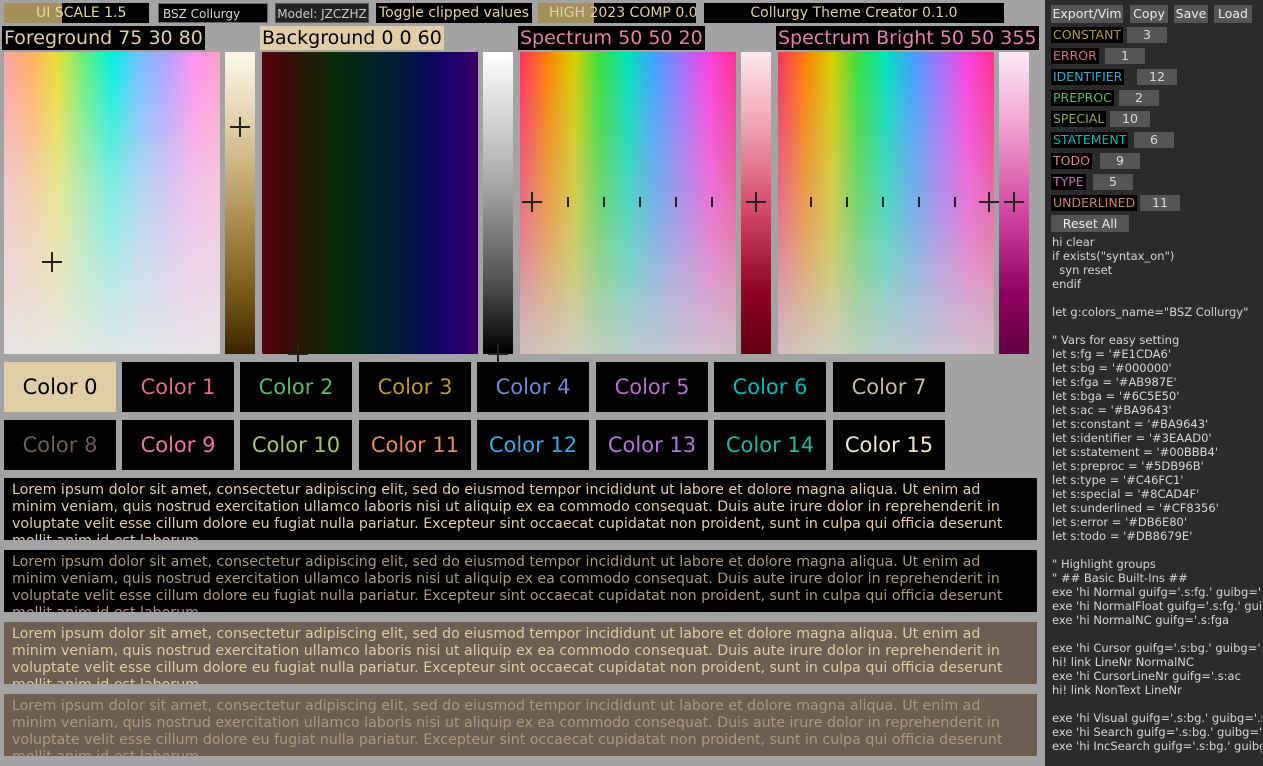 The height and width of the screenshot is (766, 1263). Describe the element at coordinates (1071, 161) in the screenshot. I see `highlight-name: TODO` at that location.